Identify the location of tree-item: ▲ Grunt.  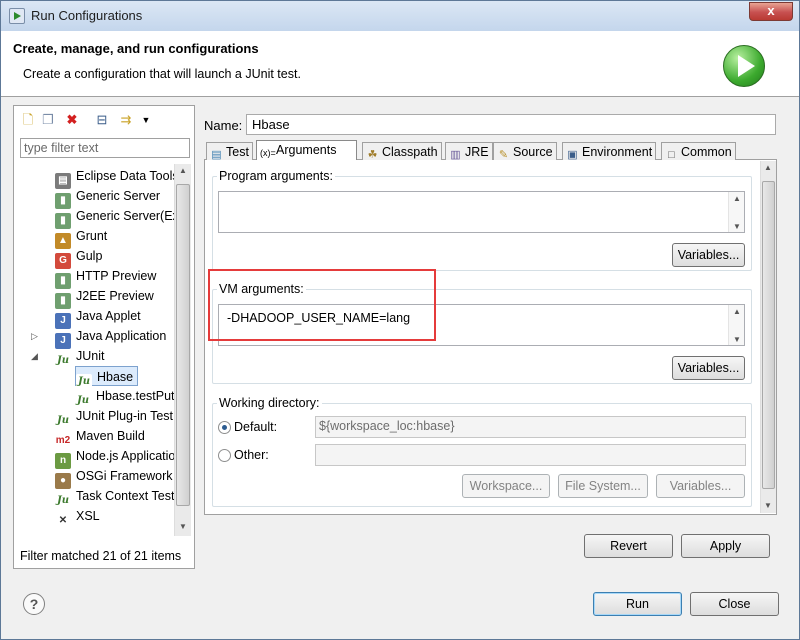
(81, 237).